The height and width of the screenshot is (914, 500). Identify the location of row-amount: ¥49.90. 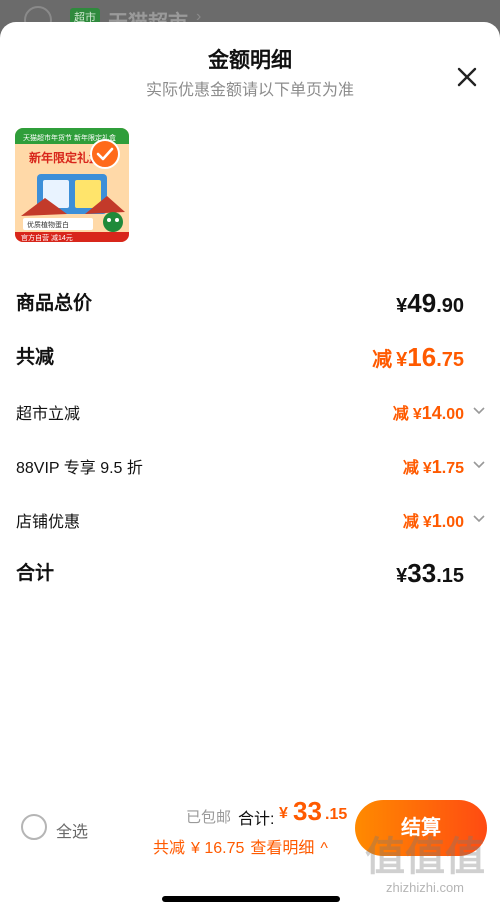
(430, 303).